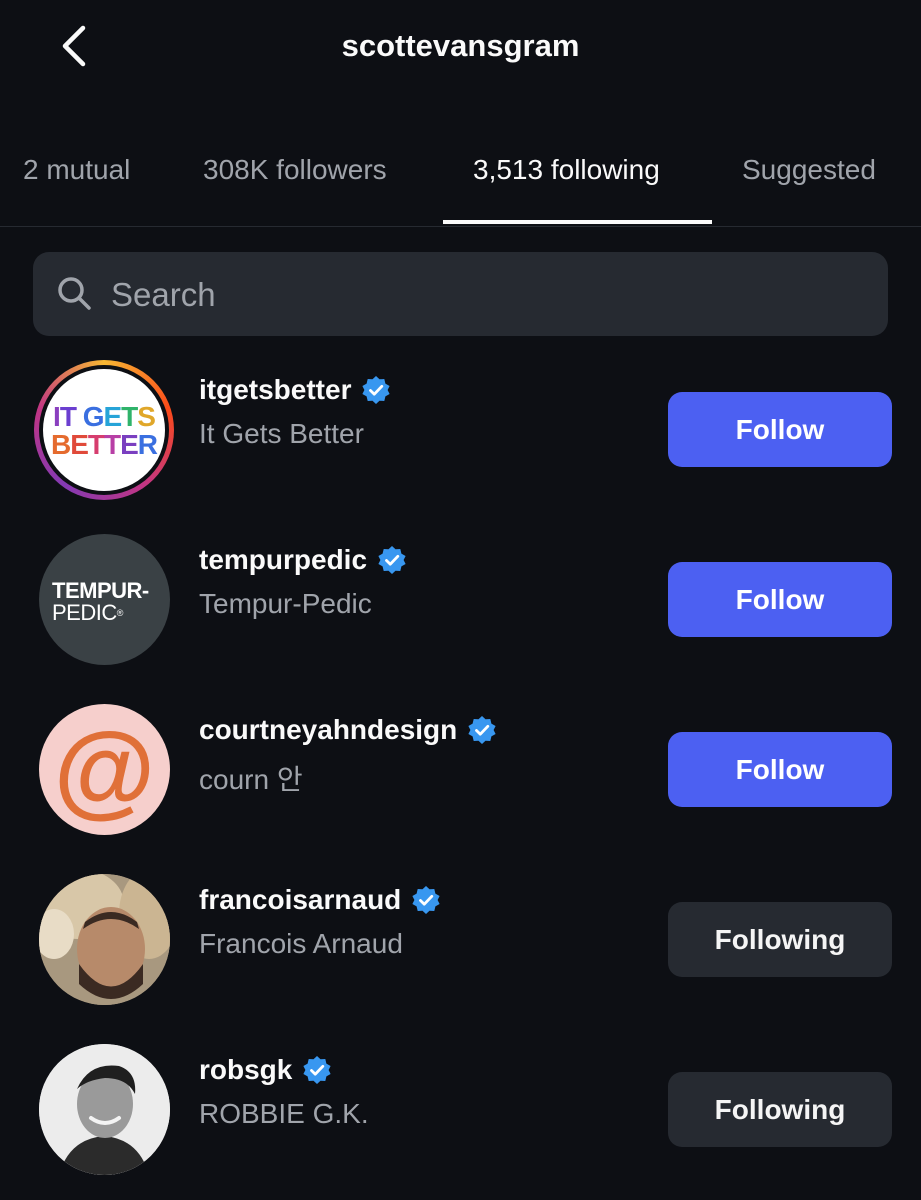 The width and height of the screenshot is (921, 1200). What do you see at coordinates (809, 170) in the screenshot?
I see `tab-suggested: Suggested` at bounding box center [809, 170].